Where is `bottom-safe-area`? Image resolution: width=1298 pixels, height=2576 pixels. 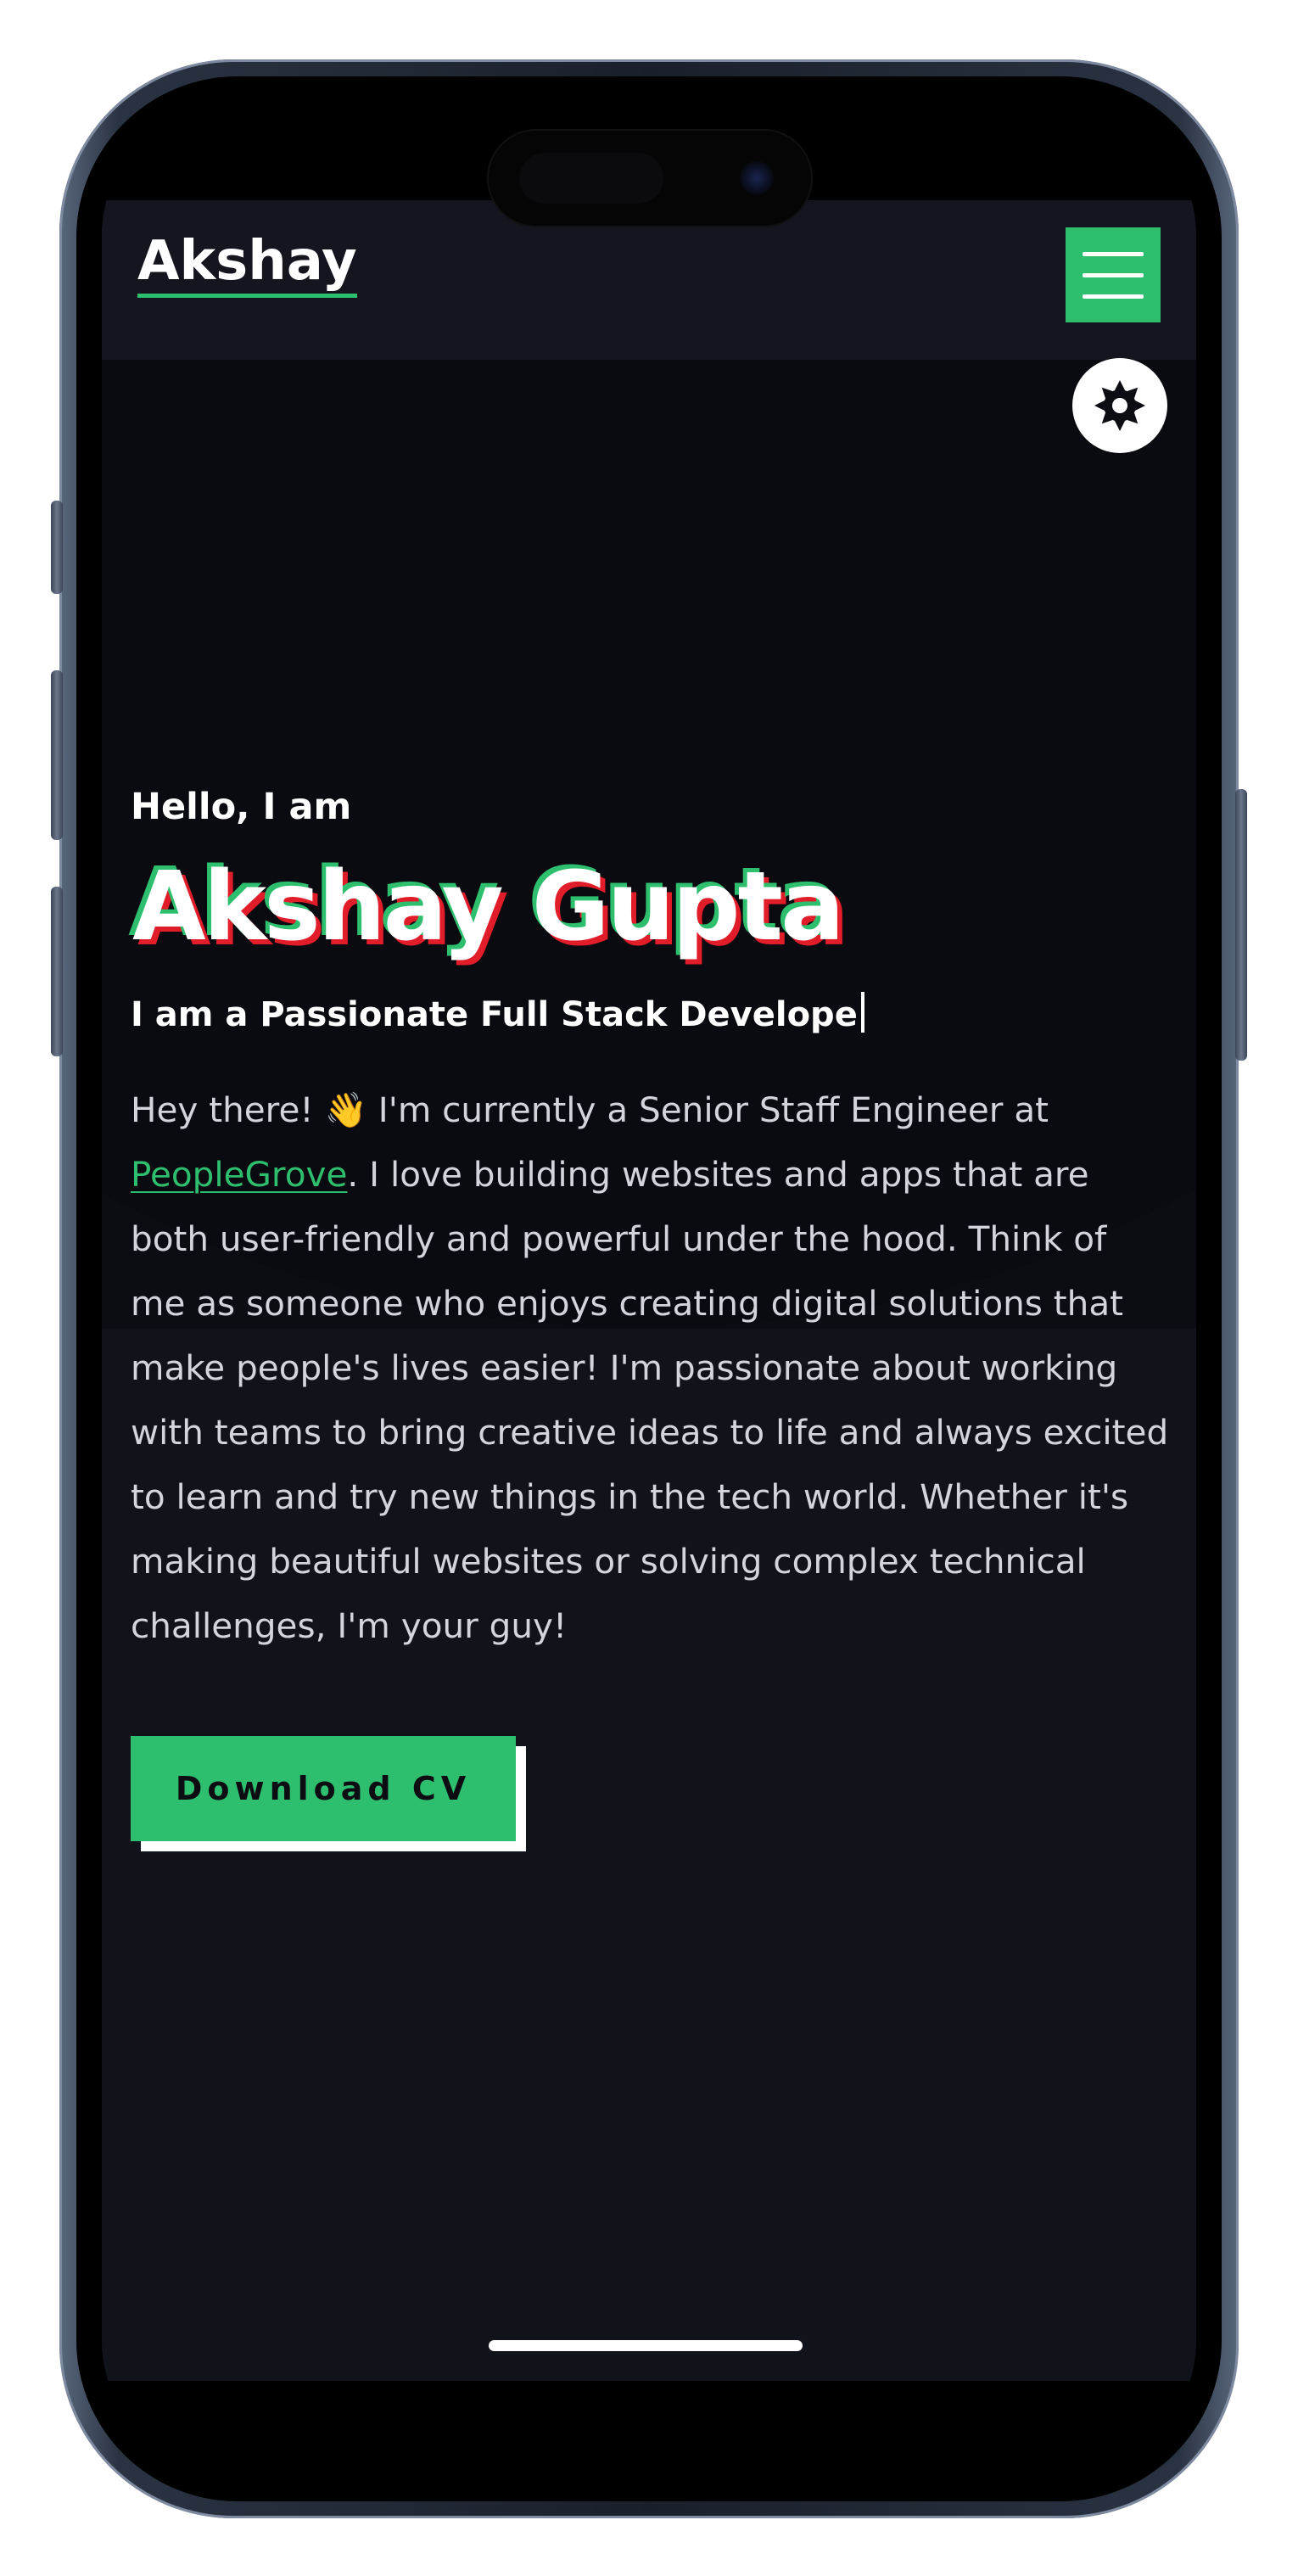
bottom-safe-area is located at coordinates (649, 2428).